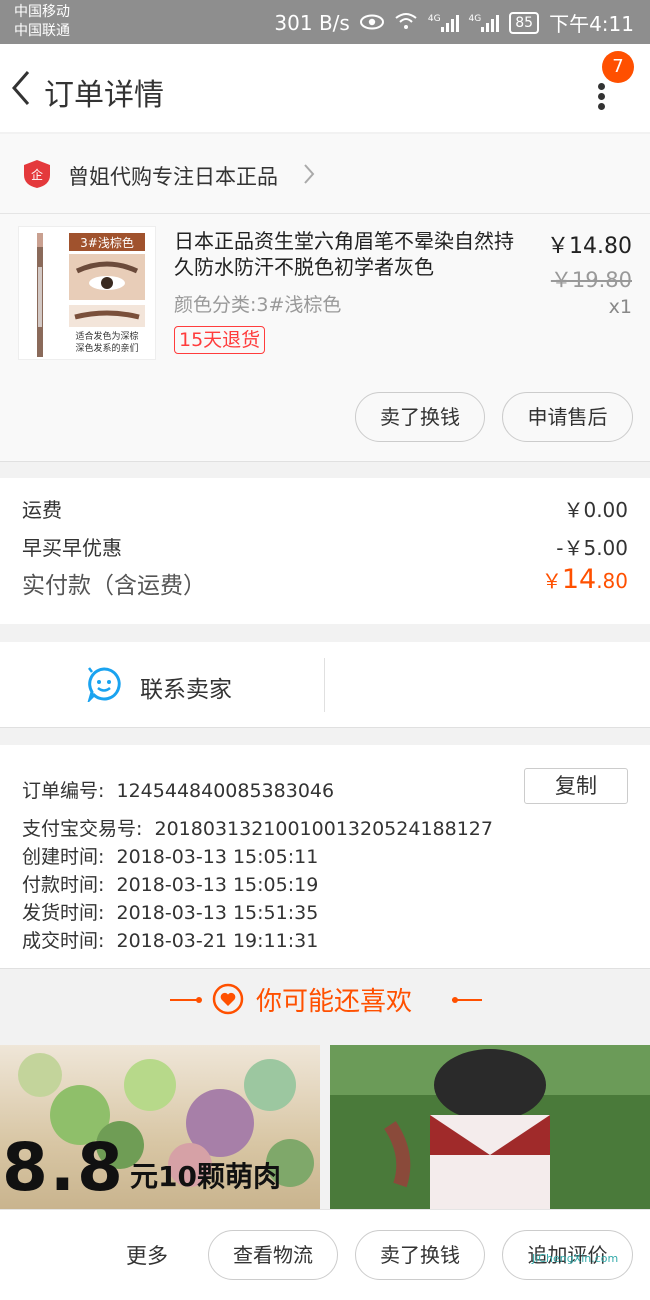 Image resolution: width=650 pixels, height=1300 pixels. I want to click on girl-photo-image, so click(490, 1127).